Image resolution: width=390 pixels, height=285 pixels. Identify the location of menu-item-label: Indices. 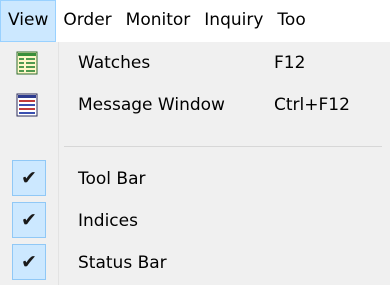
(108, 221).